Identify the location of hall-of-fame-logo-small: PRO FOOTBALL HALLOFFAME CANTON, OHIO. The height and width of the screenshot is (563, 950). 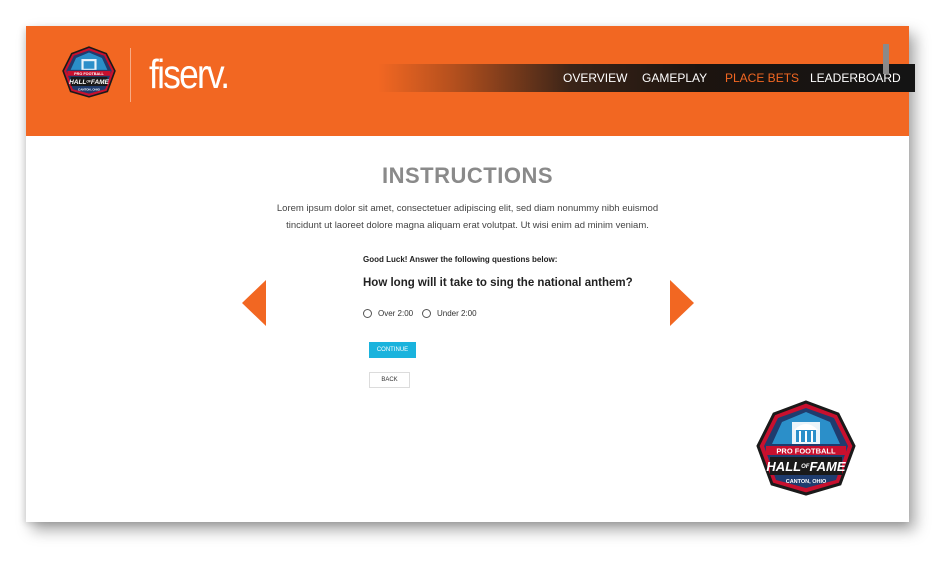
(89, 72).